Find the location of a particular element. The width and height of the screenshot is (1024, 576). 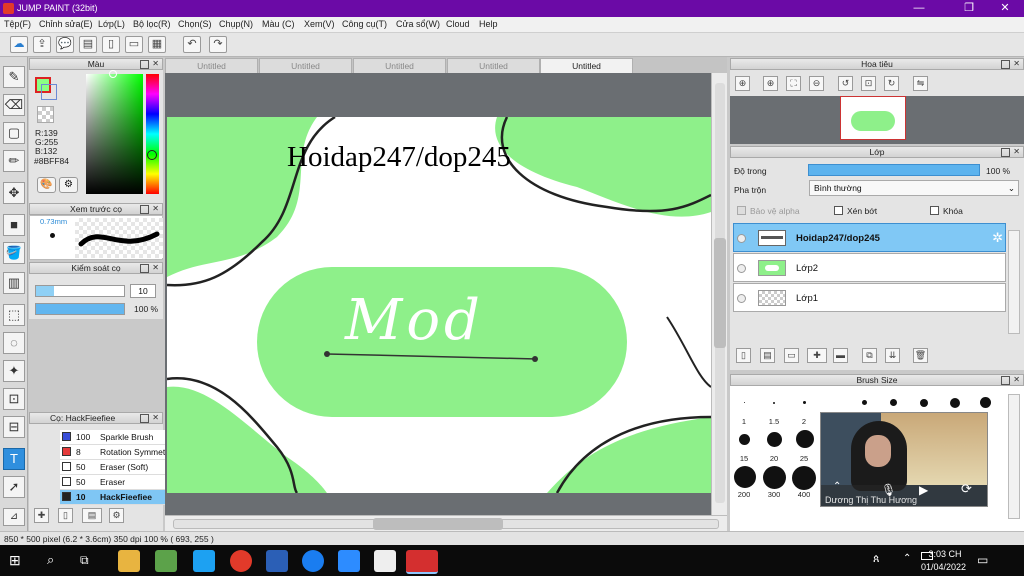

brush-list-item: 50 Eraser (Soft) is located at coordinates (117, 467).